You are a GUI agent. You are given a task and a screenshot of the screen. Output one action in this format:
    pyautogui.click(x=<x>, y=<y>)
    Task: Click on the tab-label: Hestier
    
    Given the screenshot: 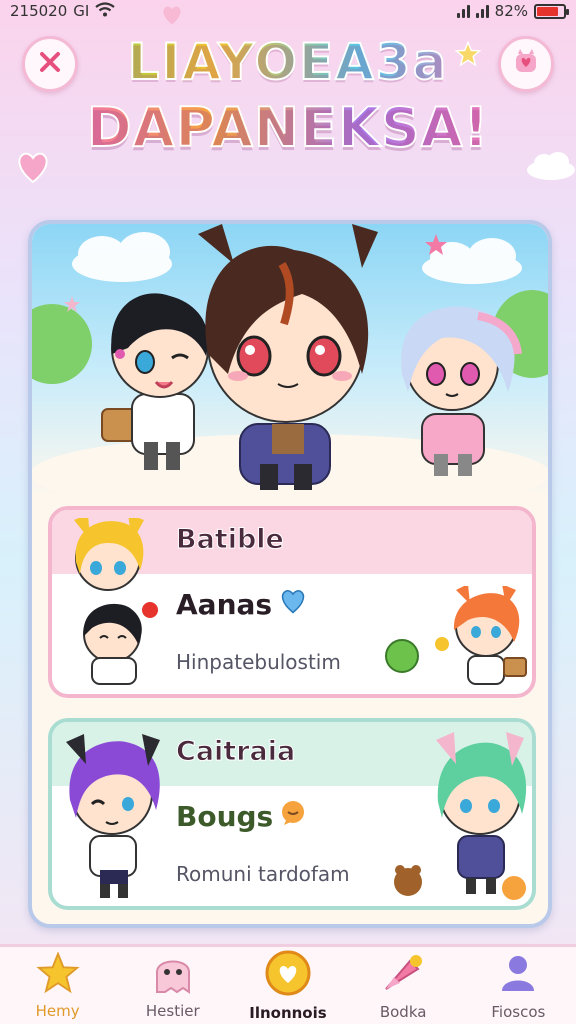 What is the action you would take?
    pyautogui.click(x=172, y=1010)
    